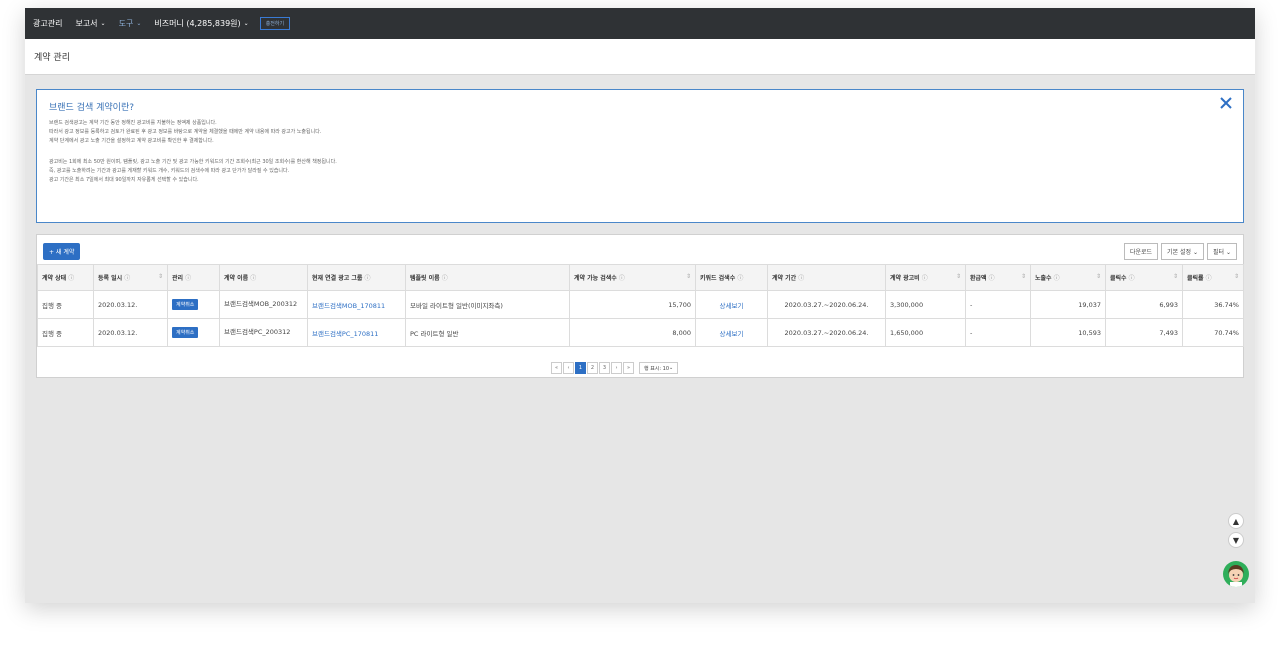 This screenshot has height=646, width=1280. Describe the element at coordinates (1222, 251) in the screenshot. I see `filter-dropdown: 필터 ⌄` at that location.